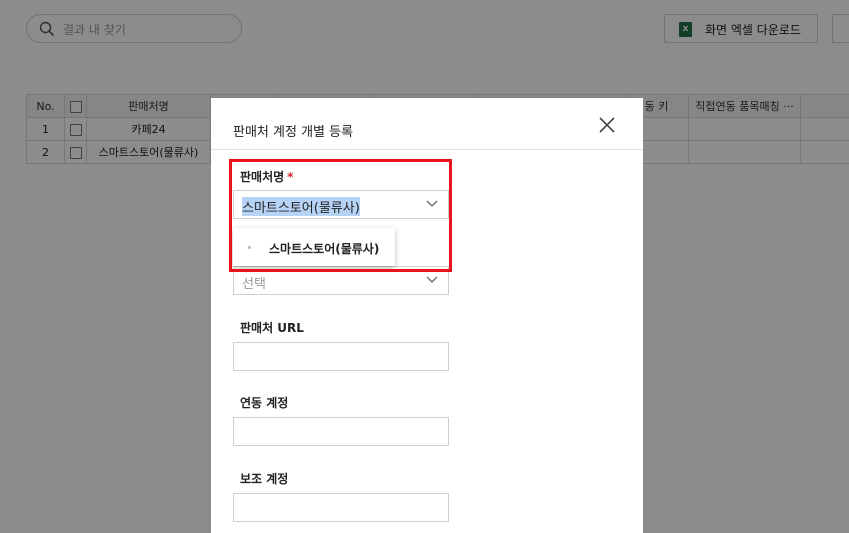 This screenshot has height=533, width=849. I want to click on chevron-down-icon, so click(432, 279).